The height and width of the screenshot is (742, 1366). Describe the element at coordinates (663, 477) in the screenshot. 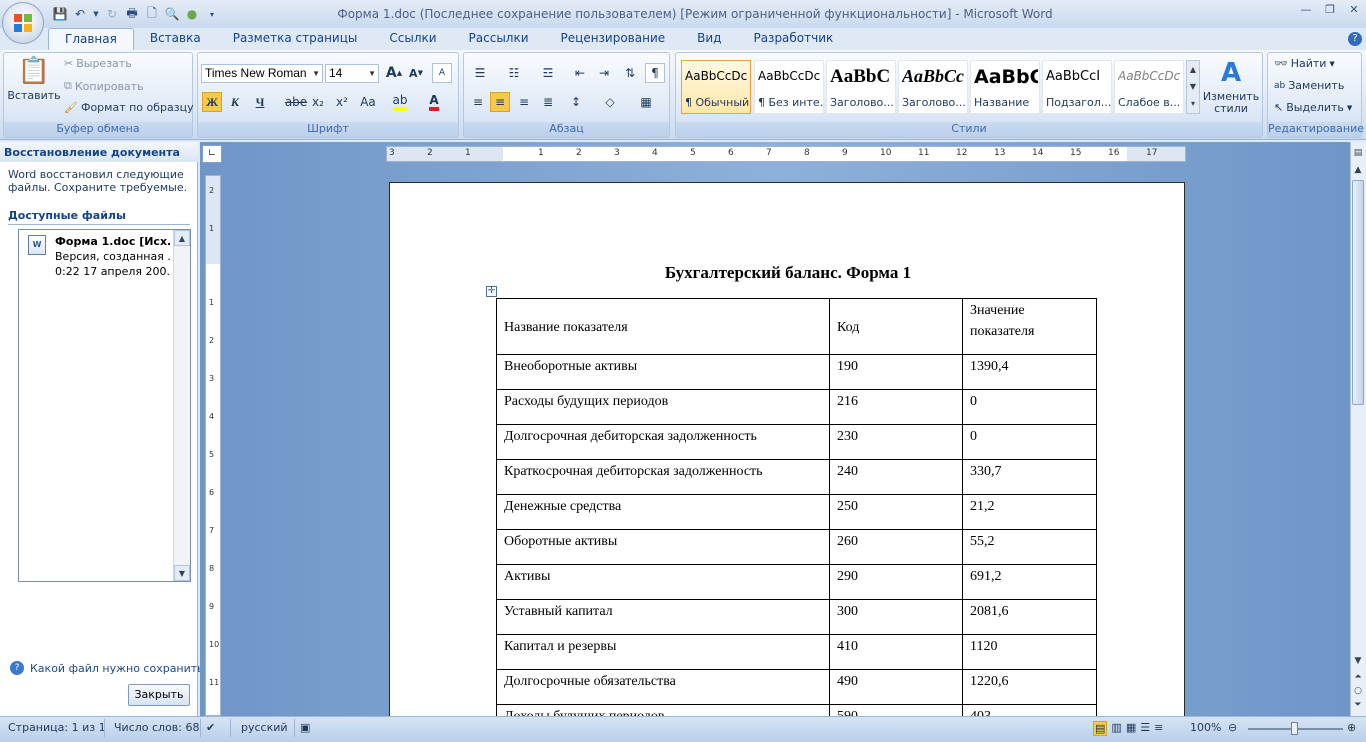

I see `table-cell: Краткосрочная дебиторская задолженность` at that location.